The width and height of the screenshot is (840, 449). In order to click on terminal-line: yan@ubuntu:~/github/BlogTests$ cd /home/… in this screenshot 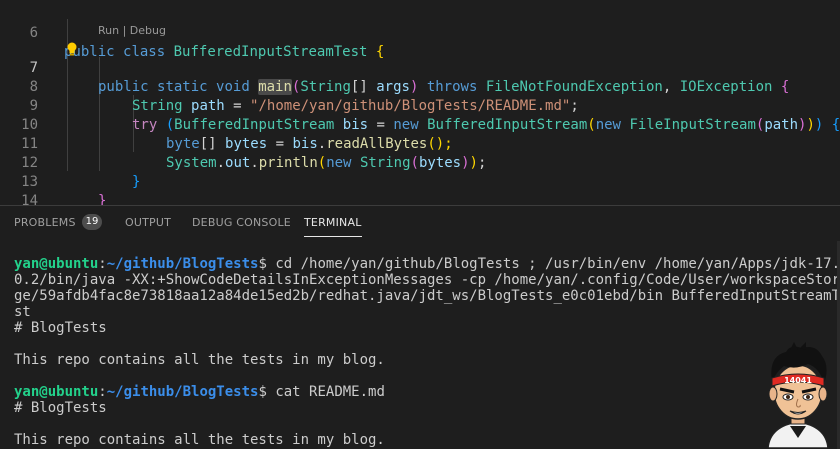, I will do `click(427, 264)`.